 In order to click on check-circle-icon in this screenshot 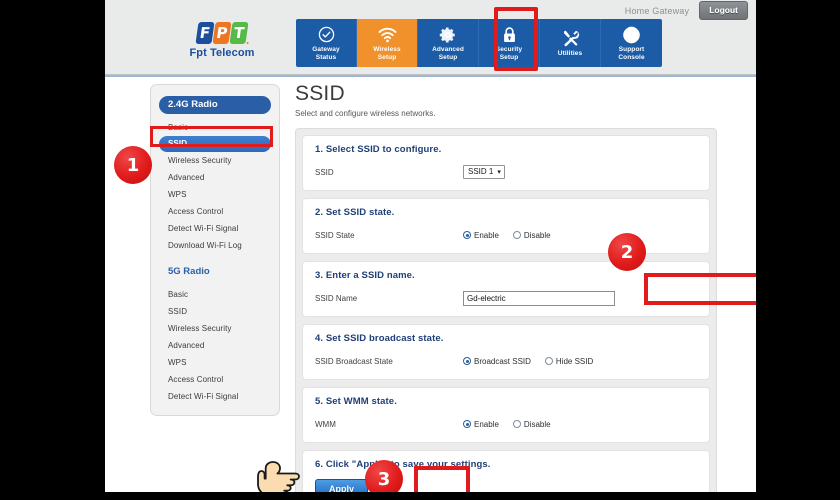, I will do `click(326, 34)`.